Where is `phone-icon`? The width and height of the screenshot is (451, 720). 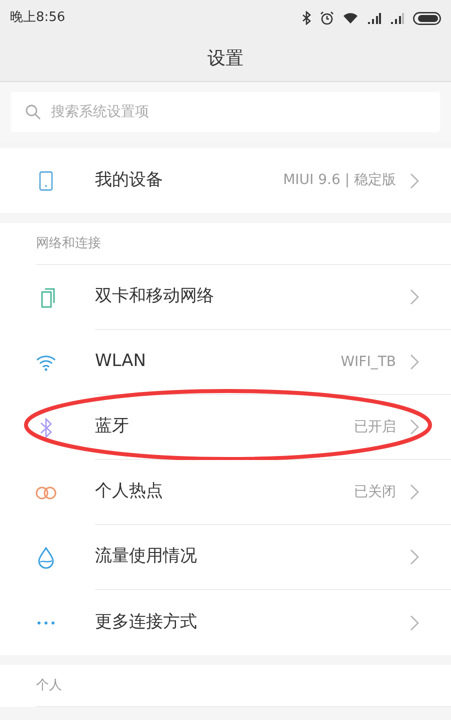
phone-icon is located at coordinates (45, 180).